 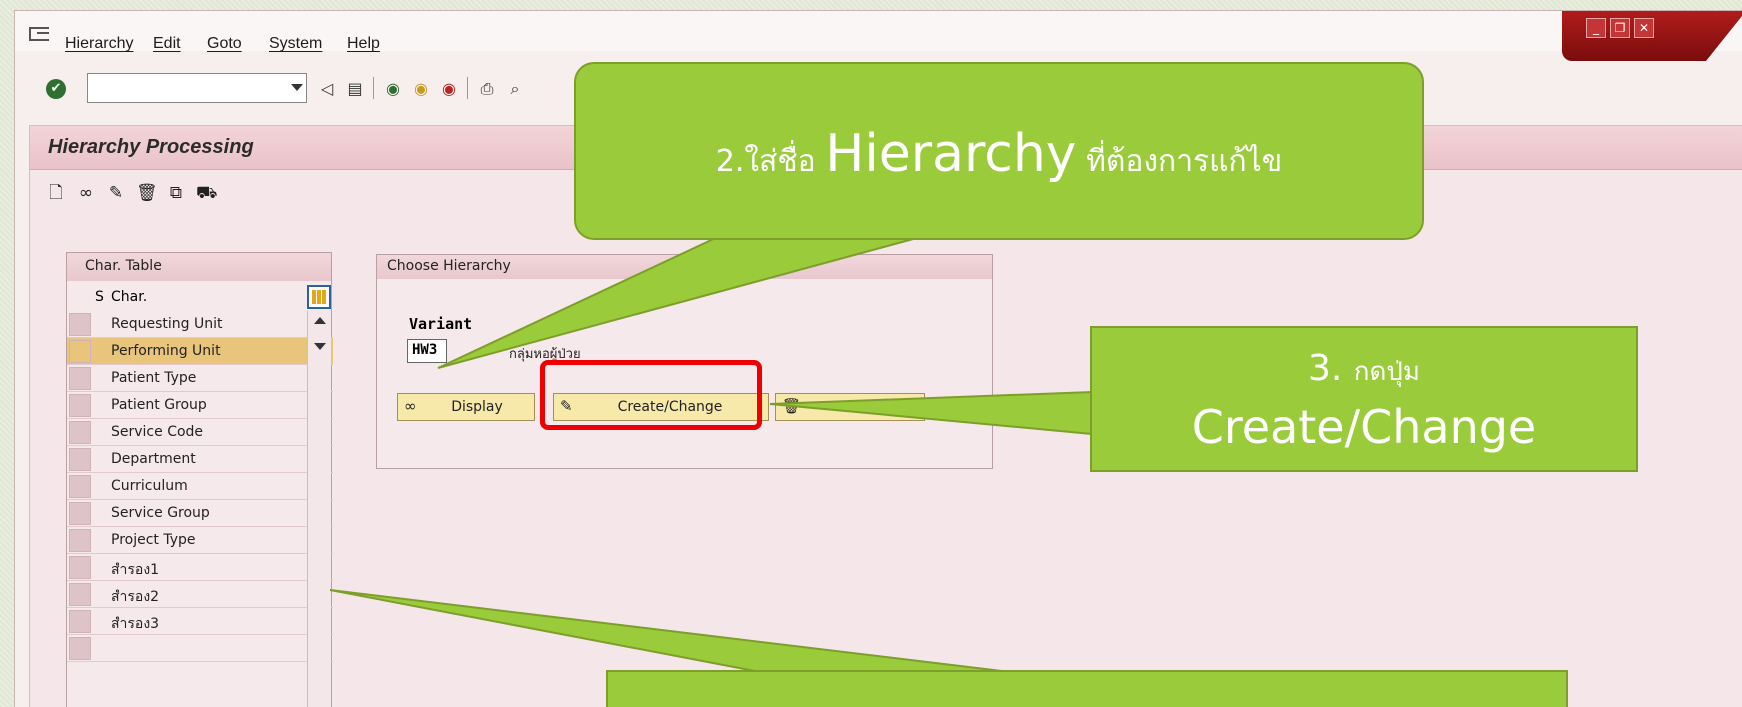 I want to click on menu-help: Help, so click(x=363, y=44).